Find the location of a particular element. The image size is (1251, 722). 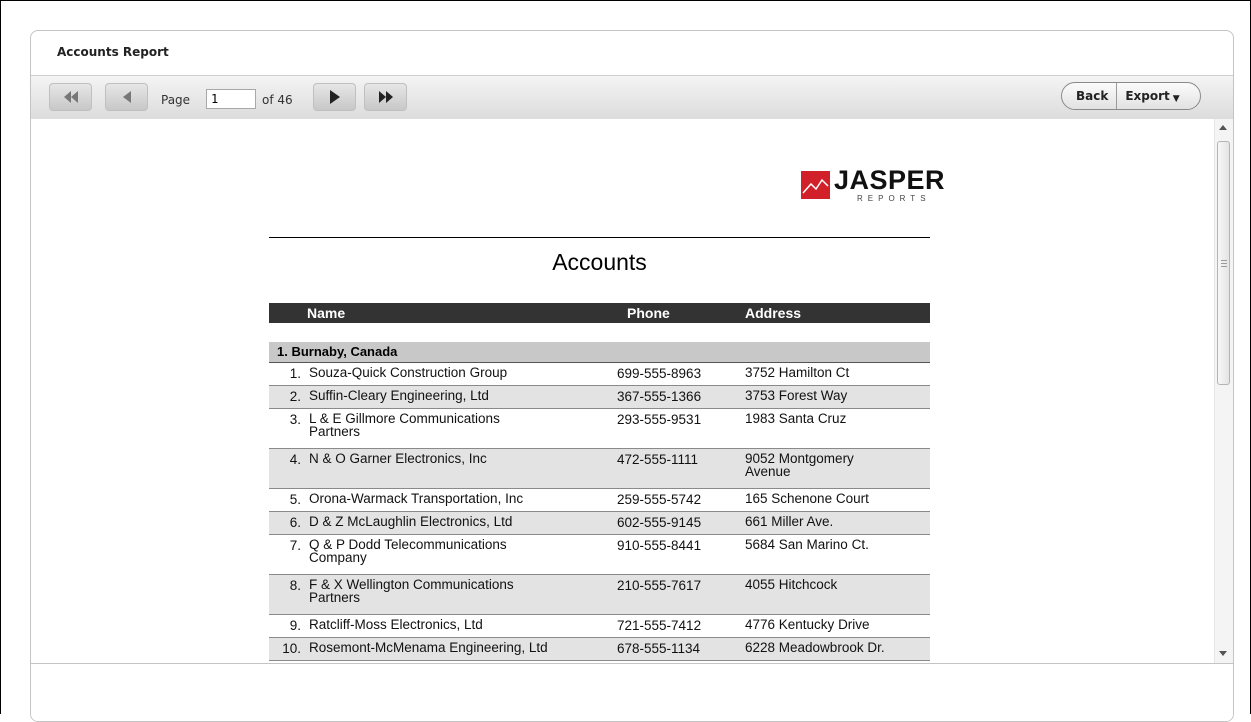

account-address: 1983 Santa Cruz is located at coordinates (796, 418).